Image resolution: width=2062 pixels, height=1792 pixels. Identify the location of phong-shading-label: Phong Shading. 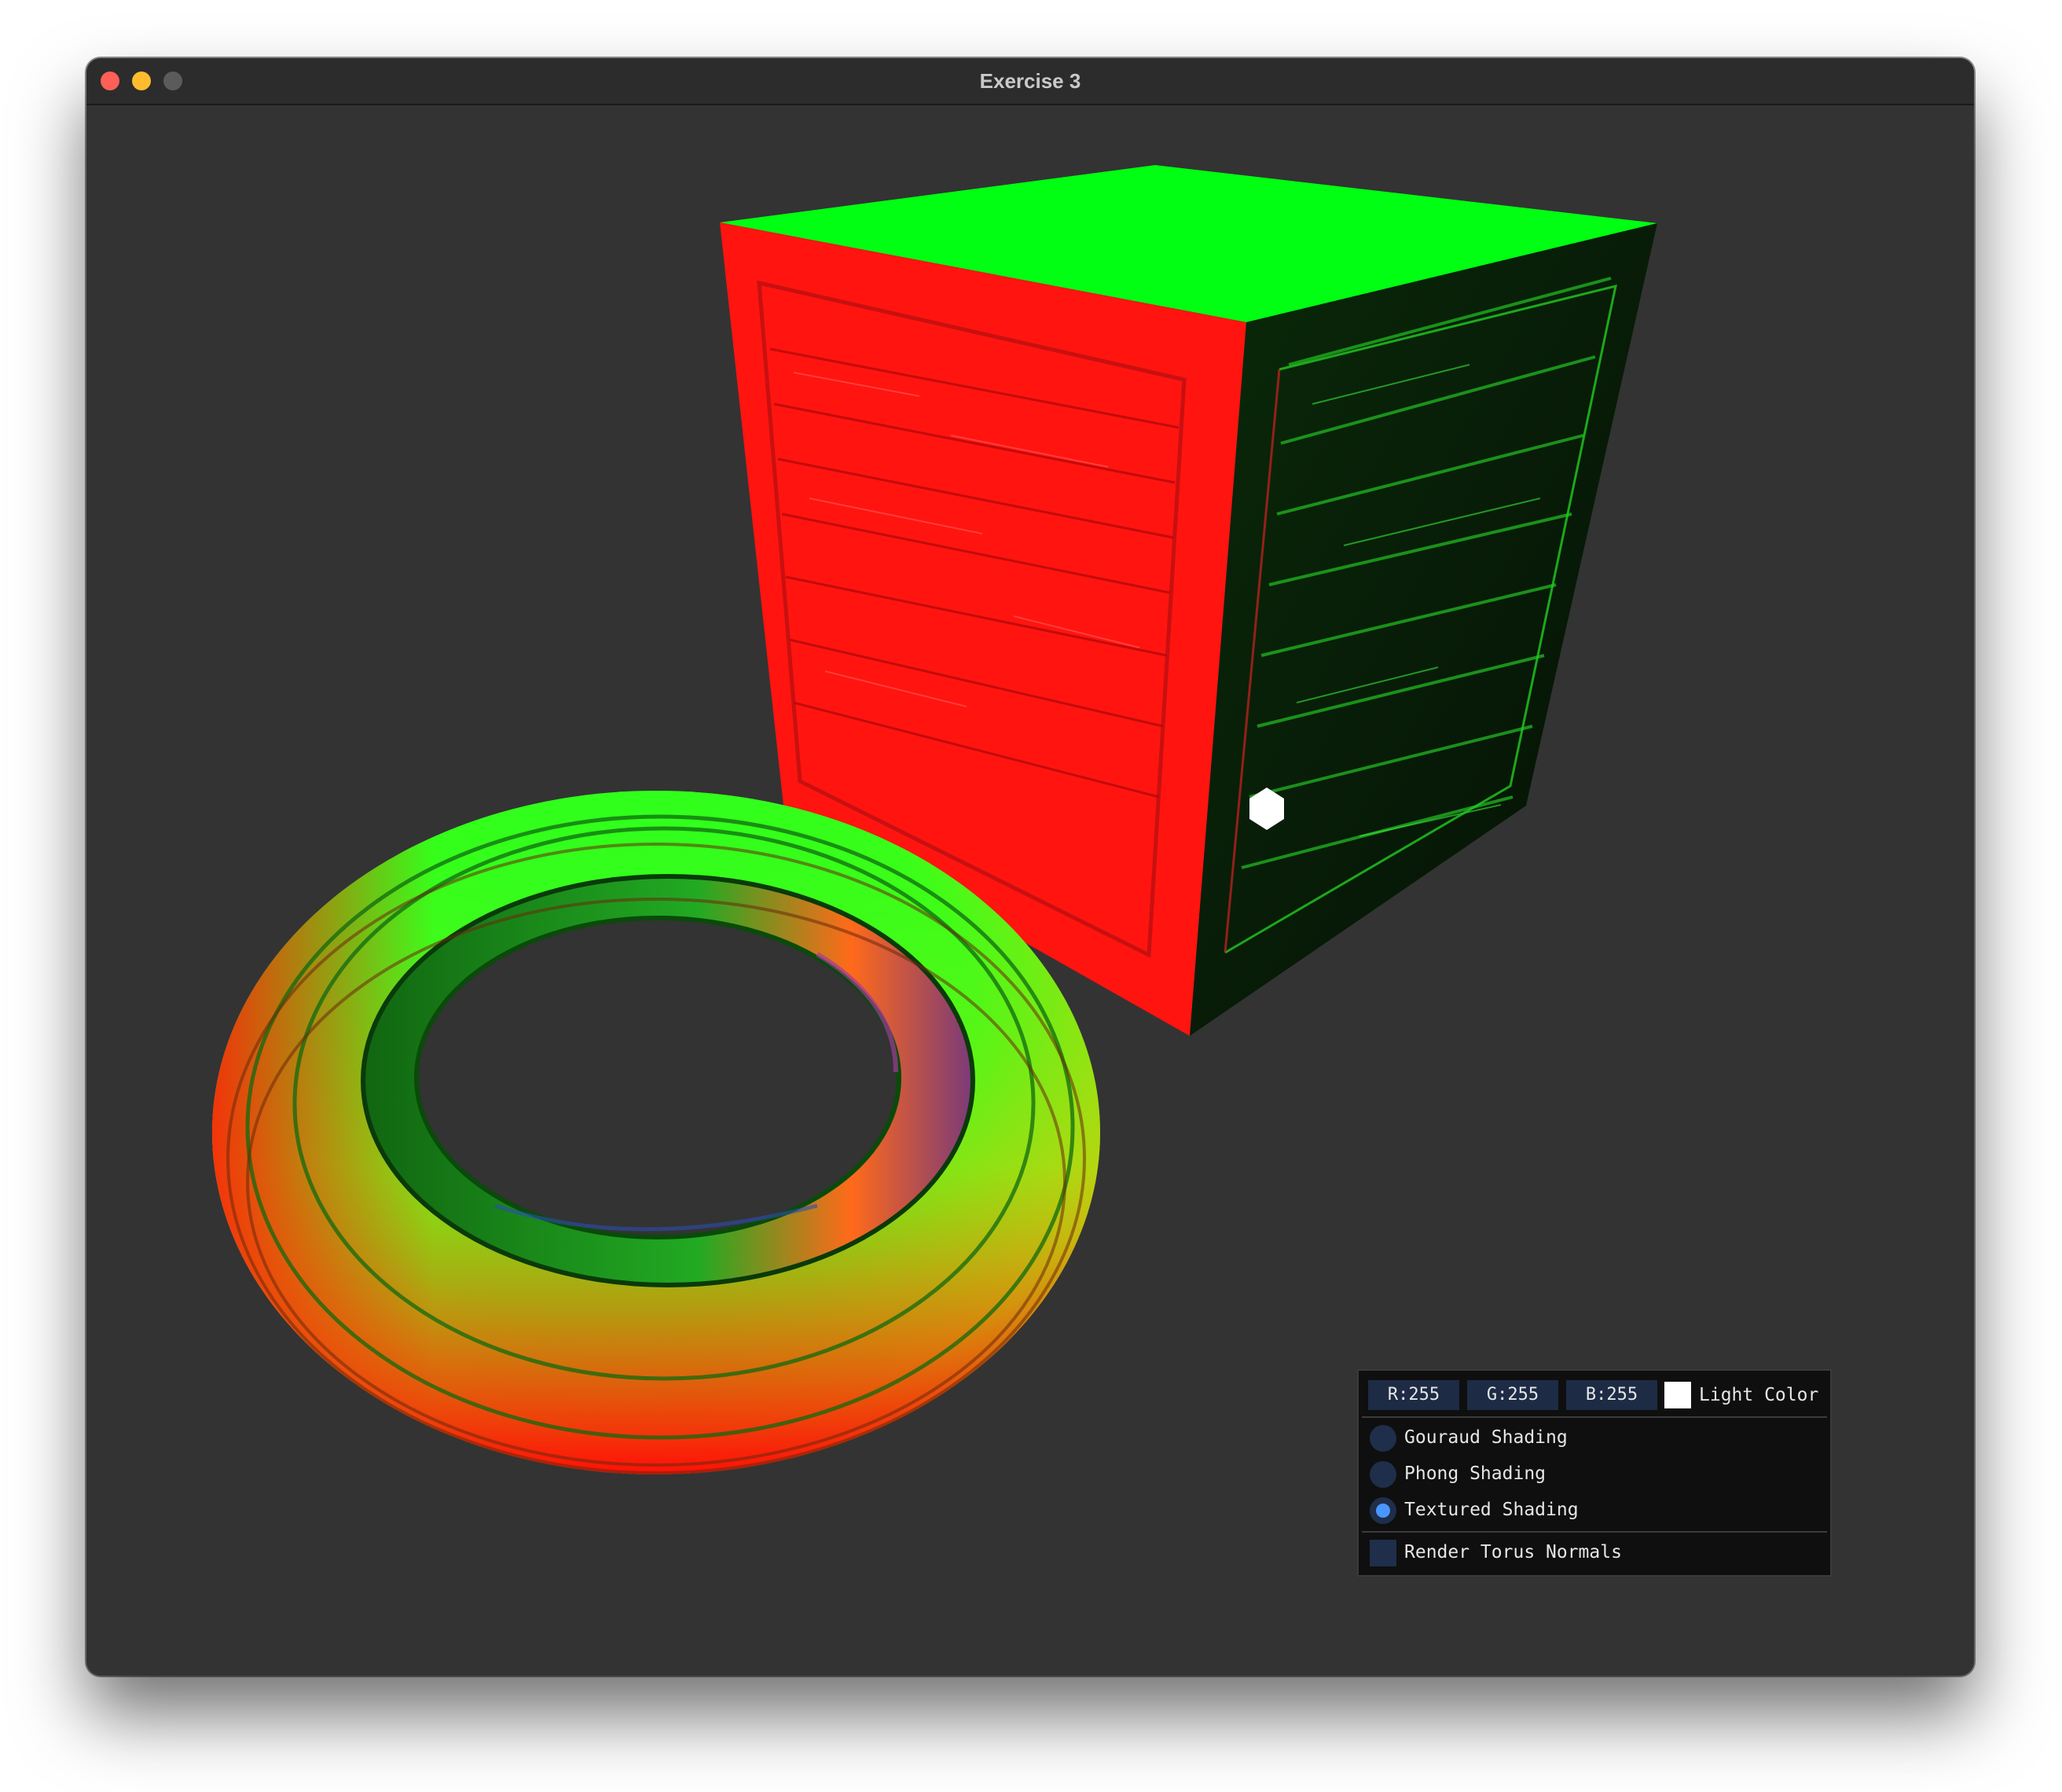
(1475, 1473).